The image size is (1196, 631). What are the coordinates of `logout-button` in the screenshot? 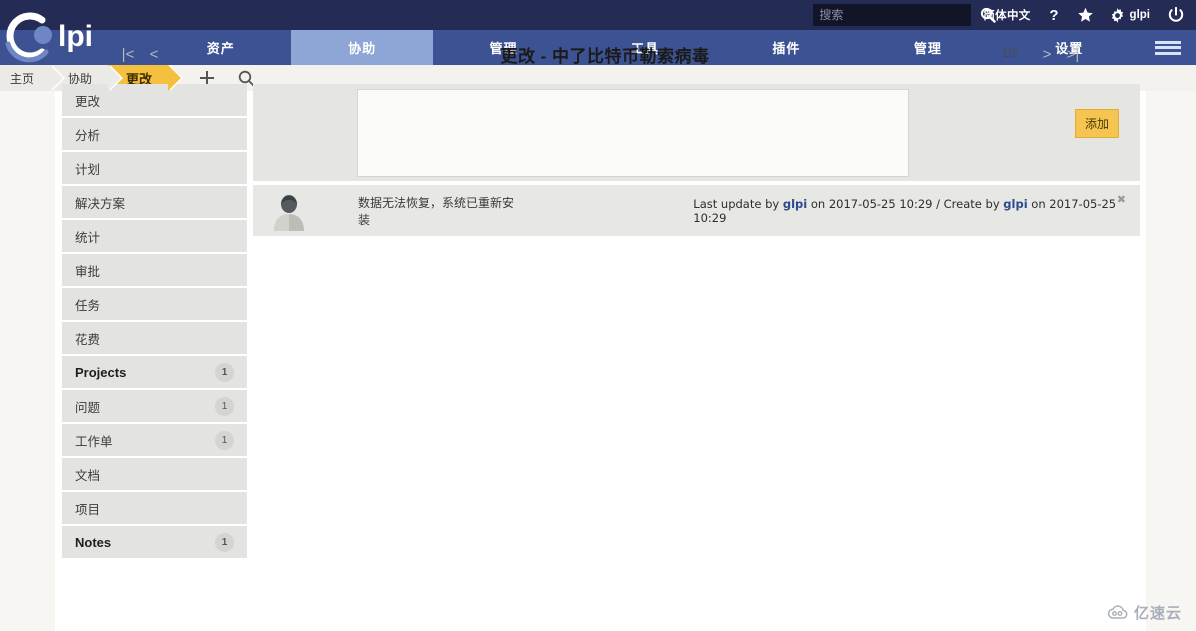 It's located at (1176, 15).